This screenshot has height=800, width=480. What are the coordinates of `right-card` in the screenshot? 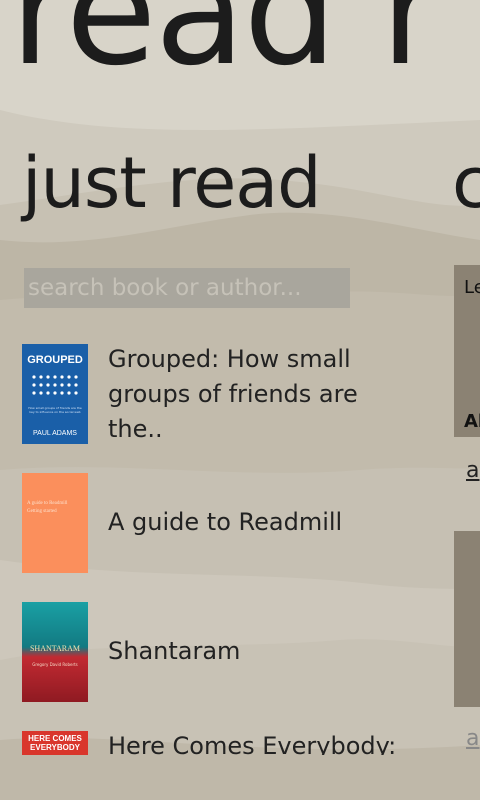 It's located at (467, 619).